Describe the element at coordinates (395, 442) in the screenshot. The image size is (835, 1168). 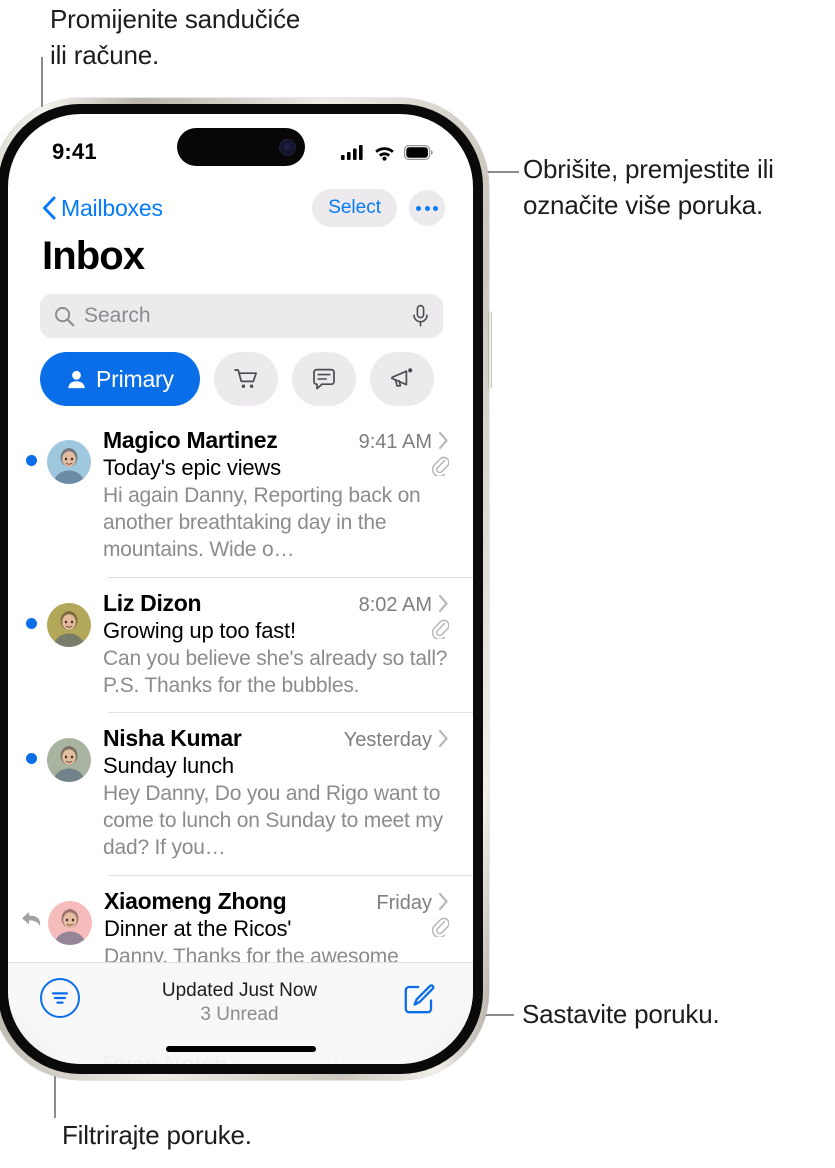
I see `message-time: 9:41 AM` at that location.